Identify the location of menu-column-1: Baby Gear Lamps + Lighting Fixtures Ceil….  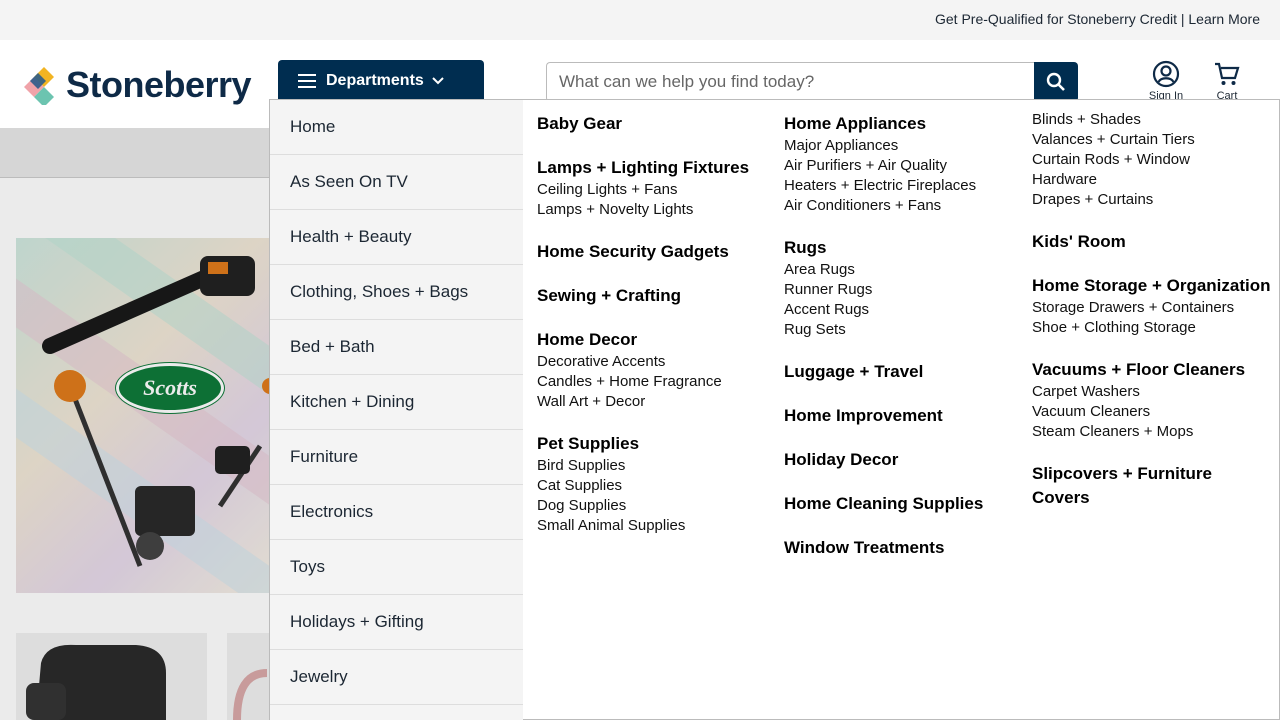
(657, 334).